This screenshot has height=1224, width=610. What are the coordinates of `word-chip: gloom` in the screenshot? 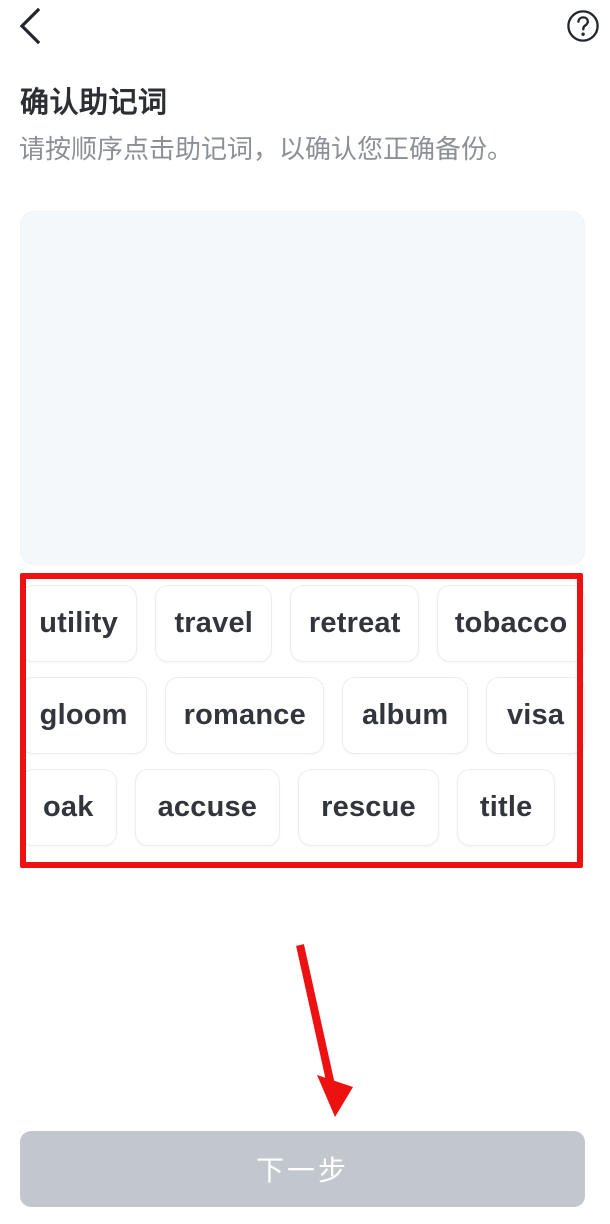 It's located at (84, 715).